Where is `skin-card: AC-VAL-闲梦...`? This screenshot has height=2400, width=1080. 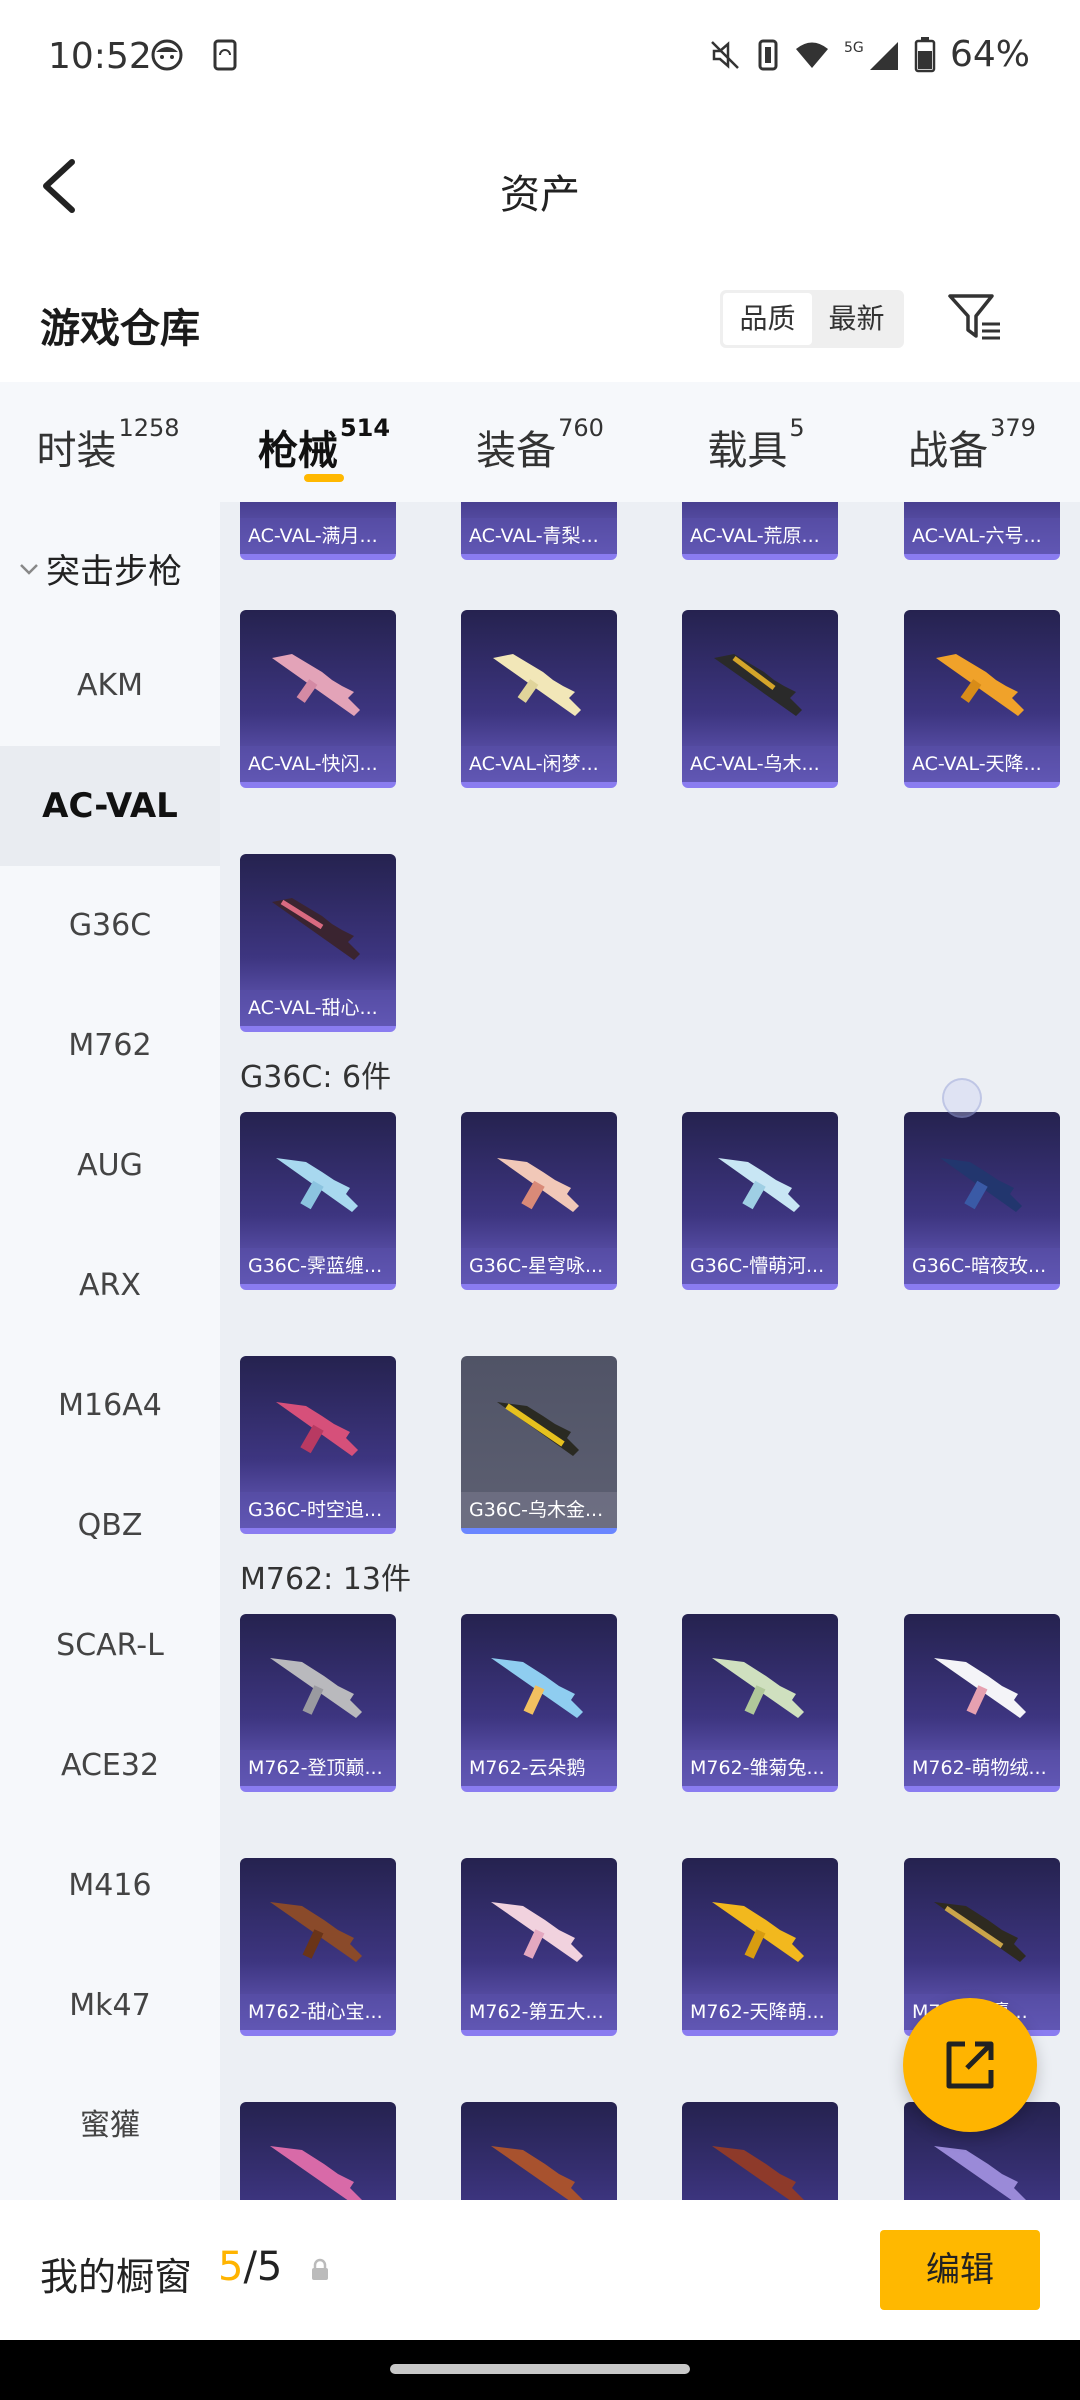 skin-card: AC-VAL-闲梦... is located at coordinates (539, 699).